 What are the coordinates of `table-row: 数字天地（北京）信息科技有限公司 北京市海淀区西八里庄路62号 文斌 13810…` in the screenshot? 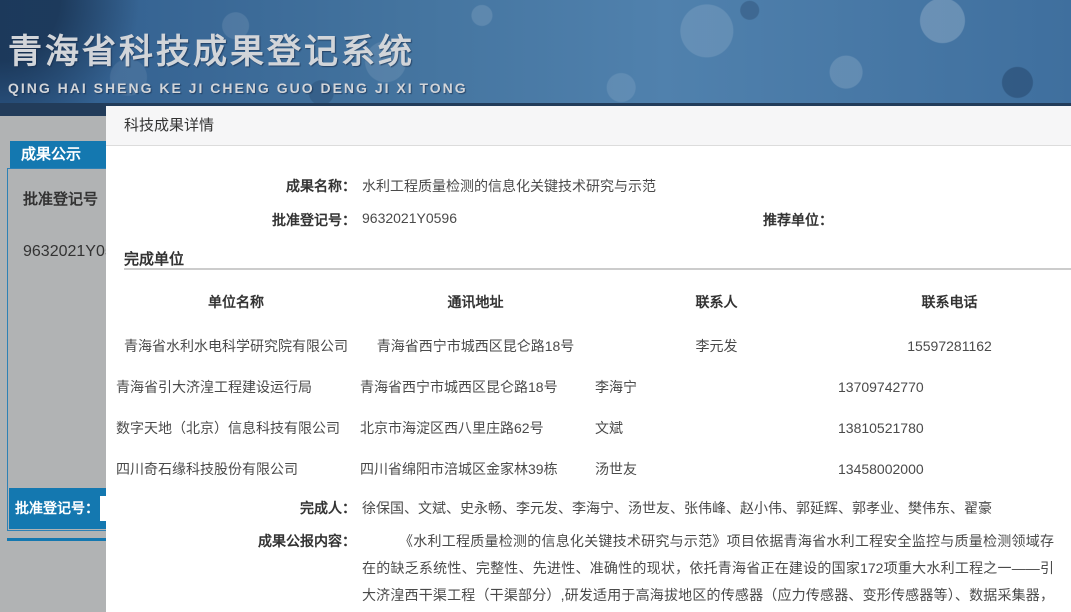 It's located at (588, 428).